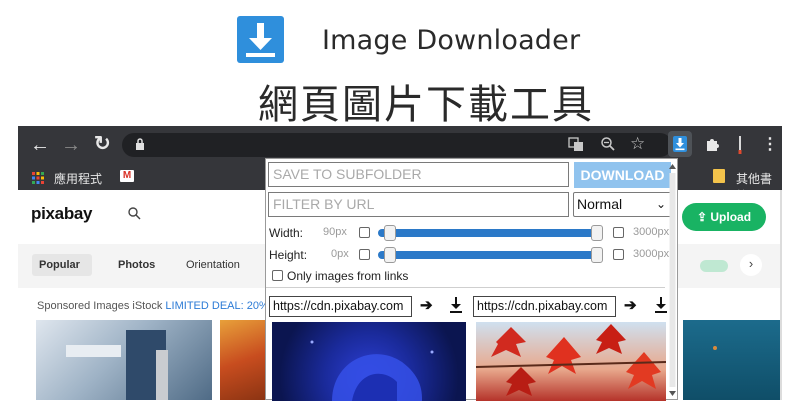 The height and width of the screenshot is (404, 800). Describe the element at coordinates (661, 204) in the screenshot. I see `chevron-down-icon: ⌄` at that location.